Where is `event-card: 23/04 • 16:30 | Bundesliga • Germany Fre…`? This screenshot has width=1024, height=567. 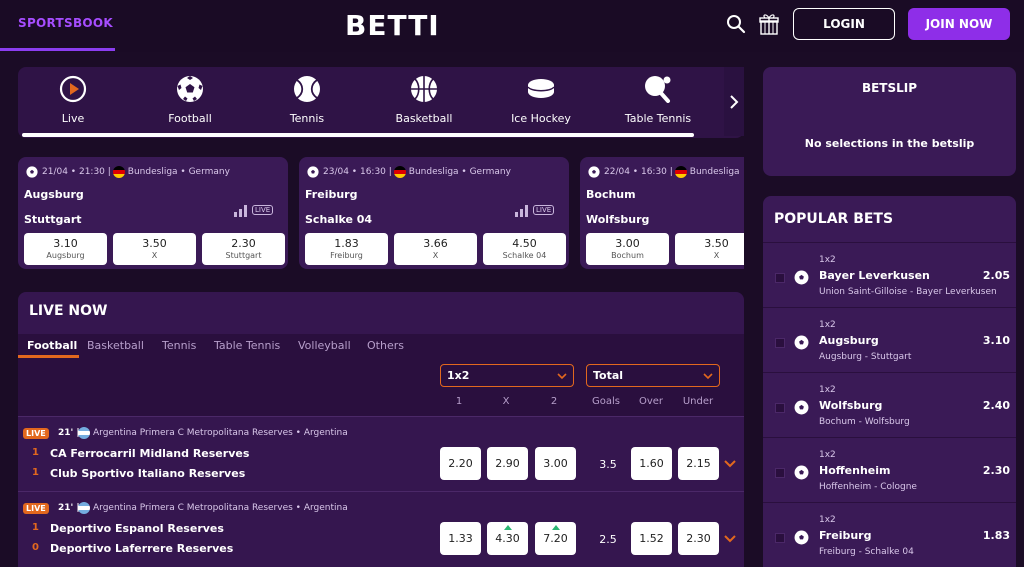 event-card: 23/04 • 16:30 | Bundesliga • Germany Fre… is located at coordinates (434, 213).